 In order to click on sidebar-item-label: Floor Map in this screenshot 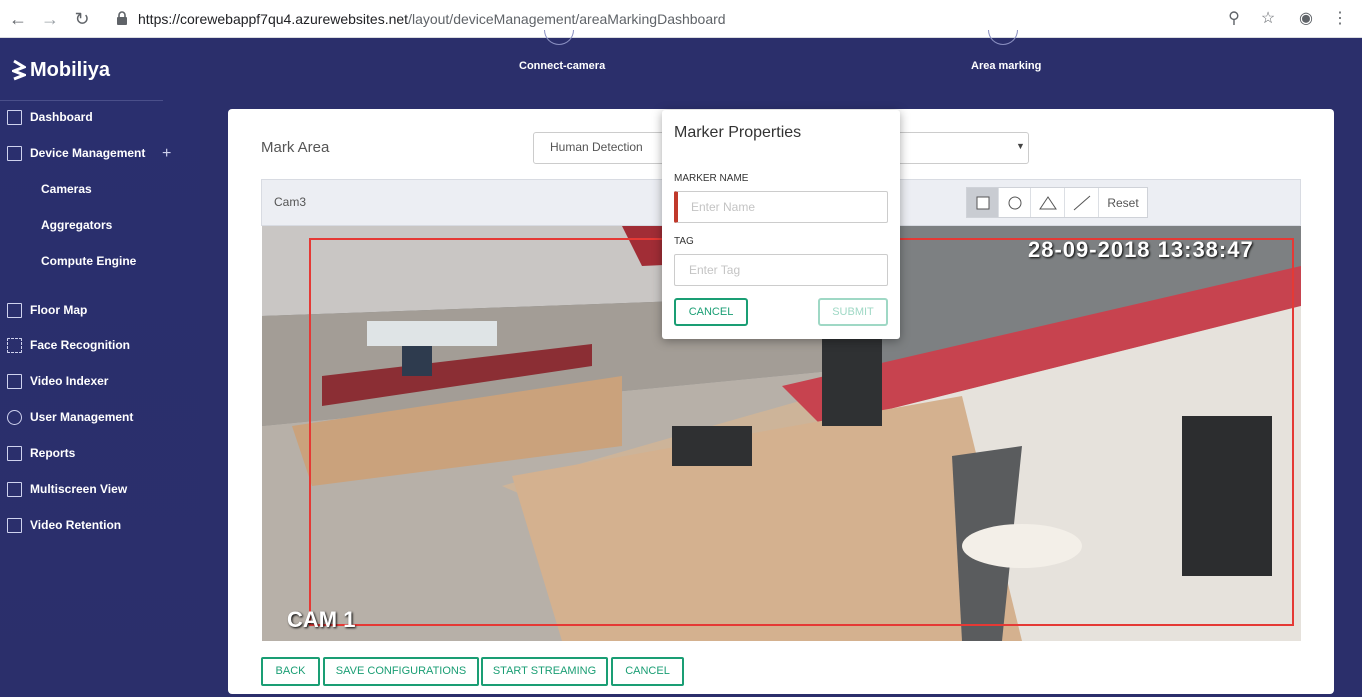, I will do `click(59, 310)`.